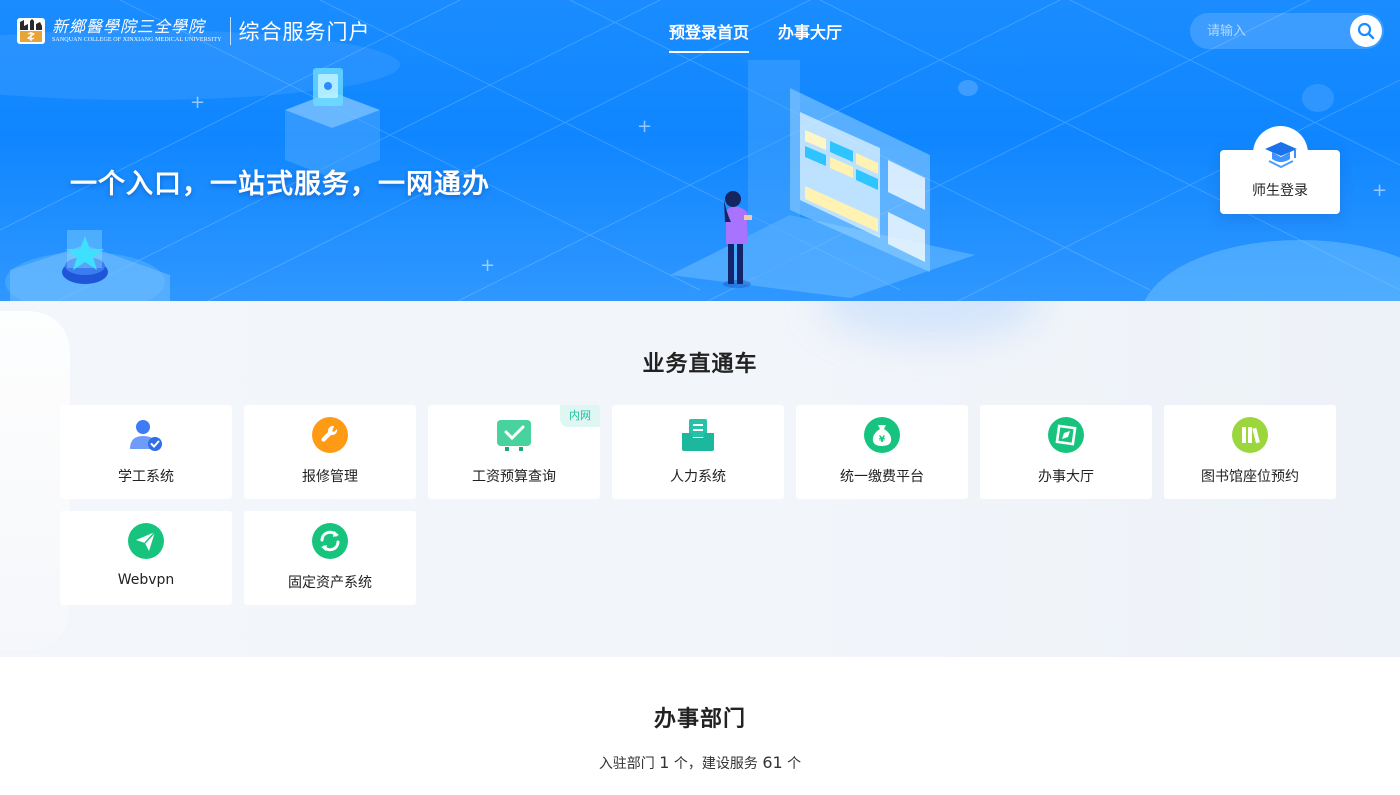 The image size is (1400, 795). I want to click on service-card-label: 学工系统, so click(146, 477).